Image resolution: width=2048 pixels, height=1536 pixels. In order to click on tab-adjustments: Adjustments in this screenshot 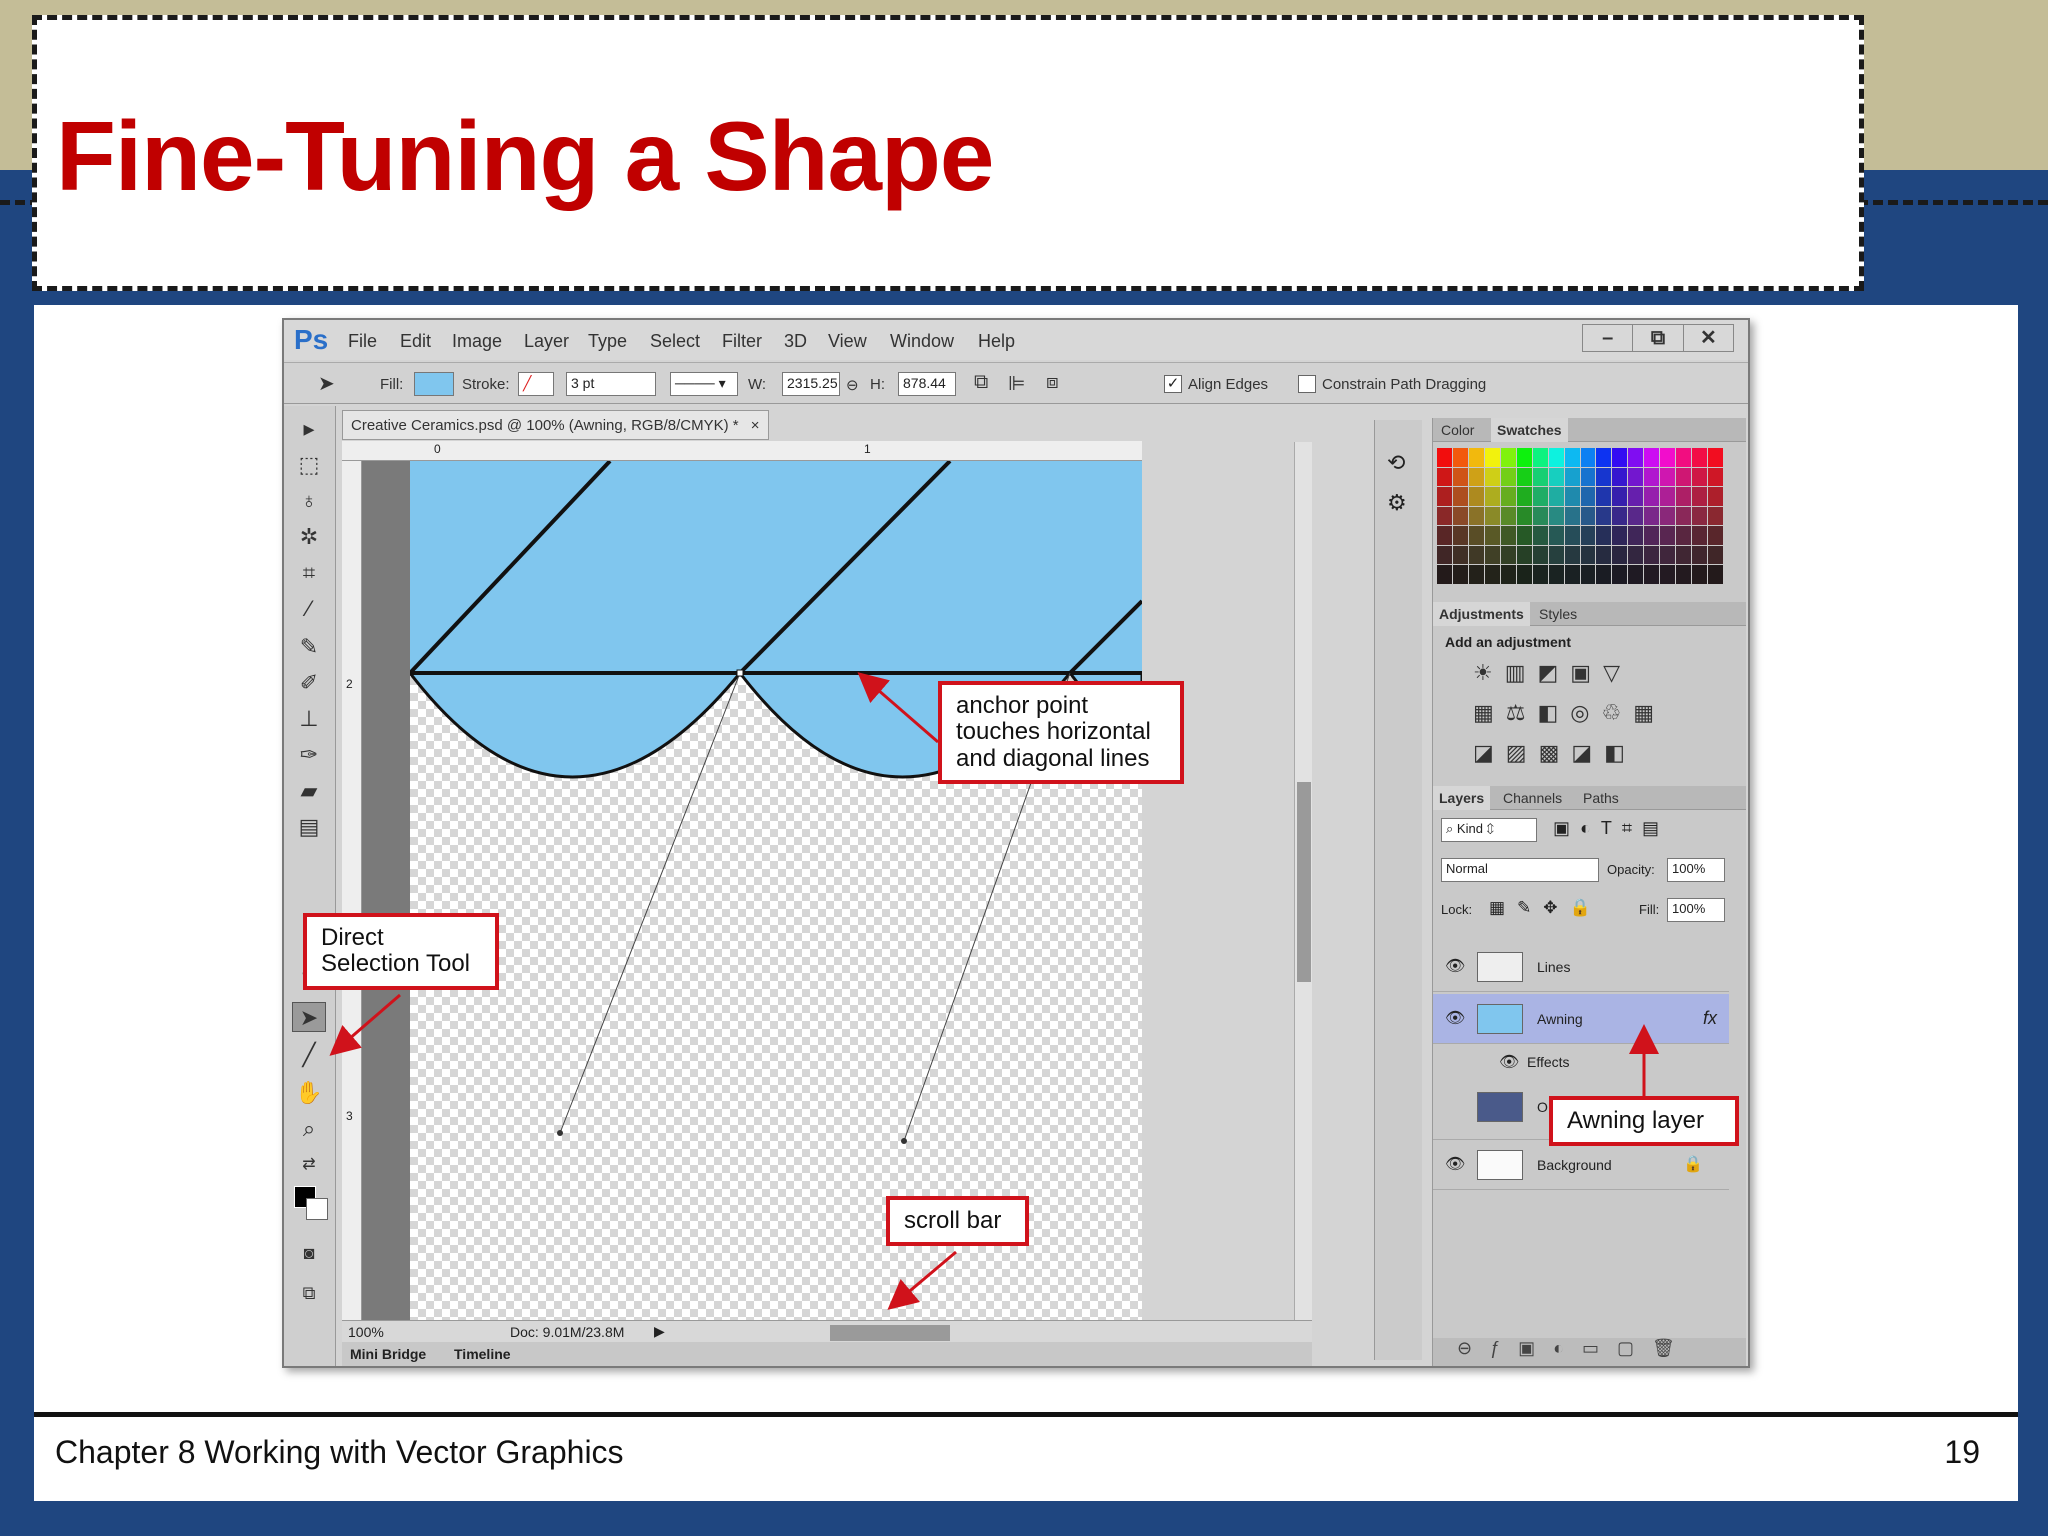, I will do `click(1481, 614)`.